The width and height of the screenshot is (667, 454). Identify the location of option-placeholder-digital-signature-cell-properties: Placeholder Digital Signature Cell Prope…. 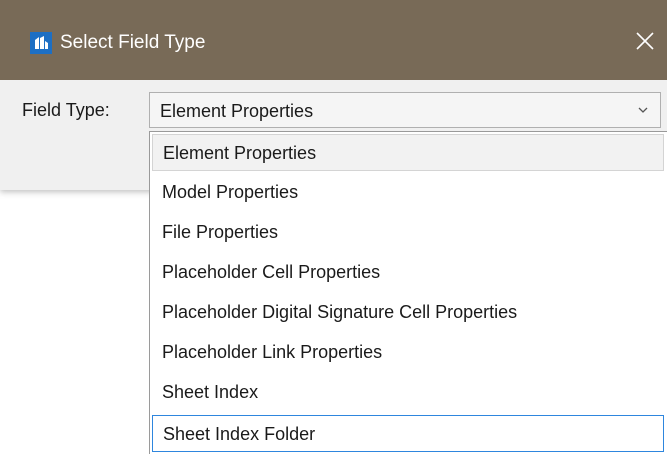
(408, 312).